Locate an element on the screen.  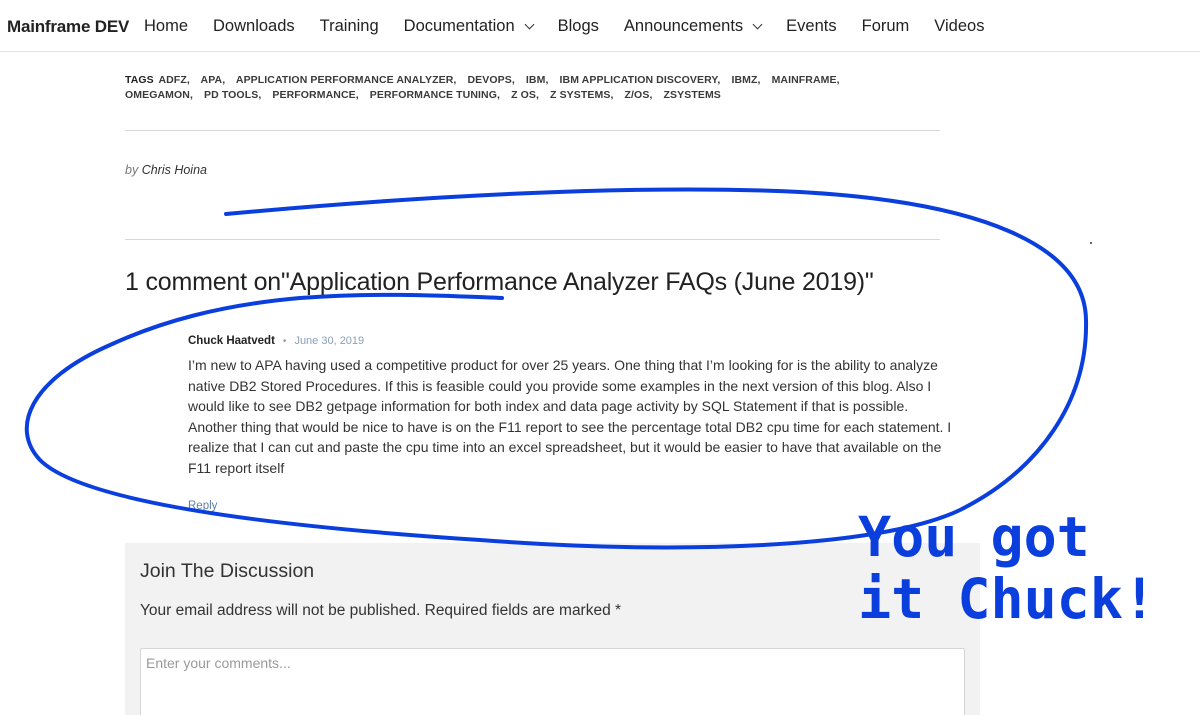
nav-item-label: Documentation is located at coordinates (459, 26).